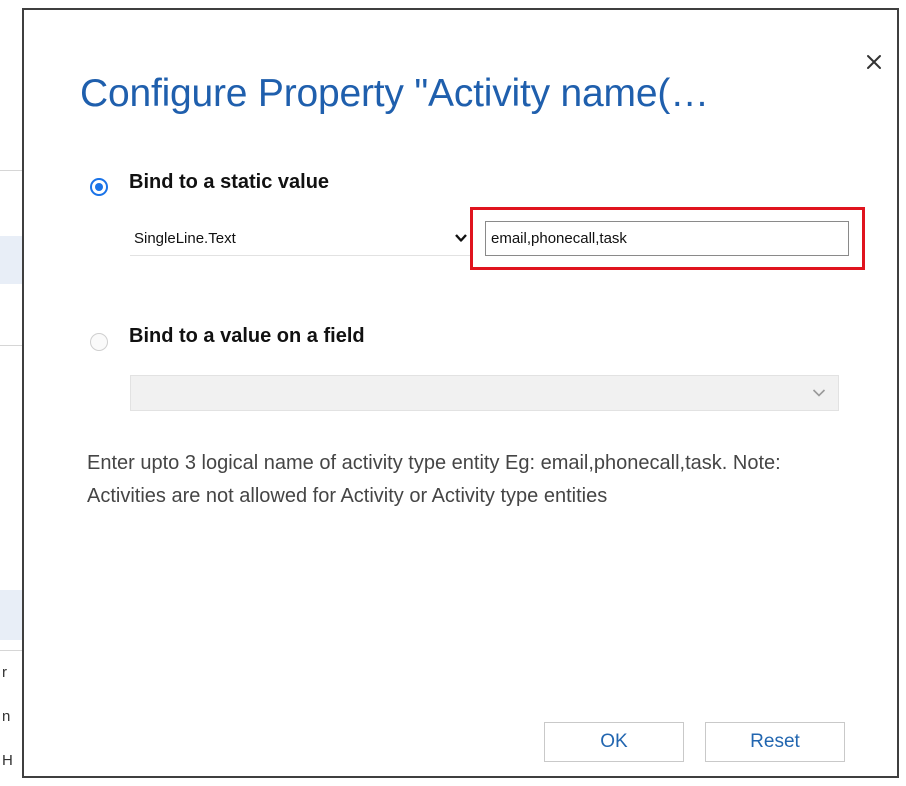 The height and width of the screenshot is (786, 906). What do you see at coordinates (99, 342) in the screenshot?
I see `field-value-radio` at bounding box center [99, 342].